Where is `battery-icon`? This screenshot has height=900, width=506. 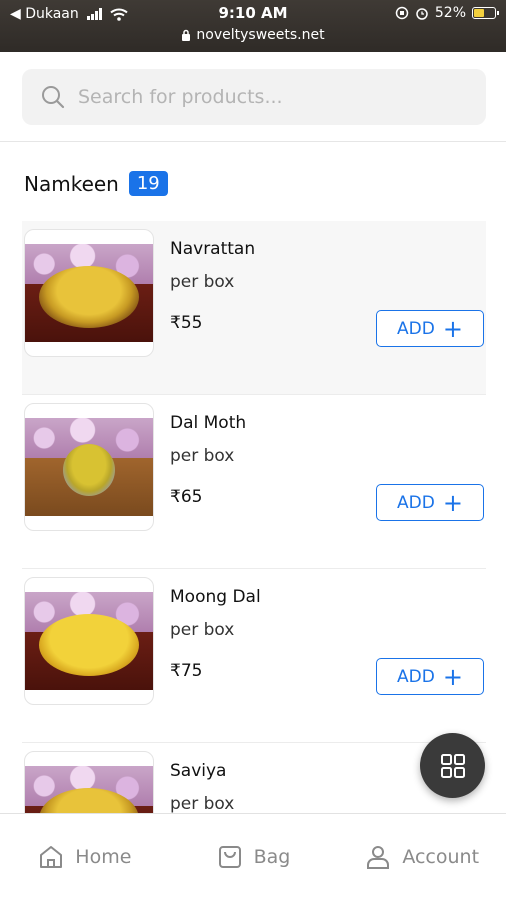 battery-icon is located at coordinates (485, 13).